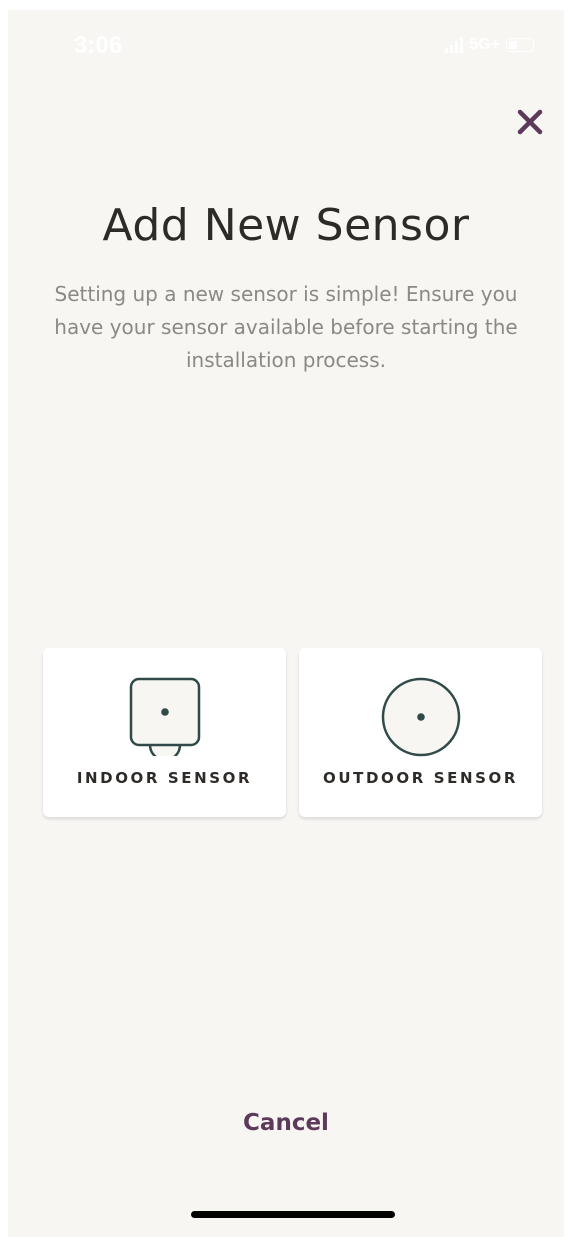 The image size is (572, 1237). Describe the element at coordinates (454, 45) in the screenshot. I see `signal-icon` at that location.